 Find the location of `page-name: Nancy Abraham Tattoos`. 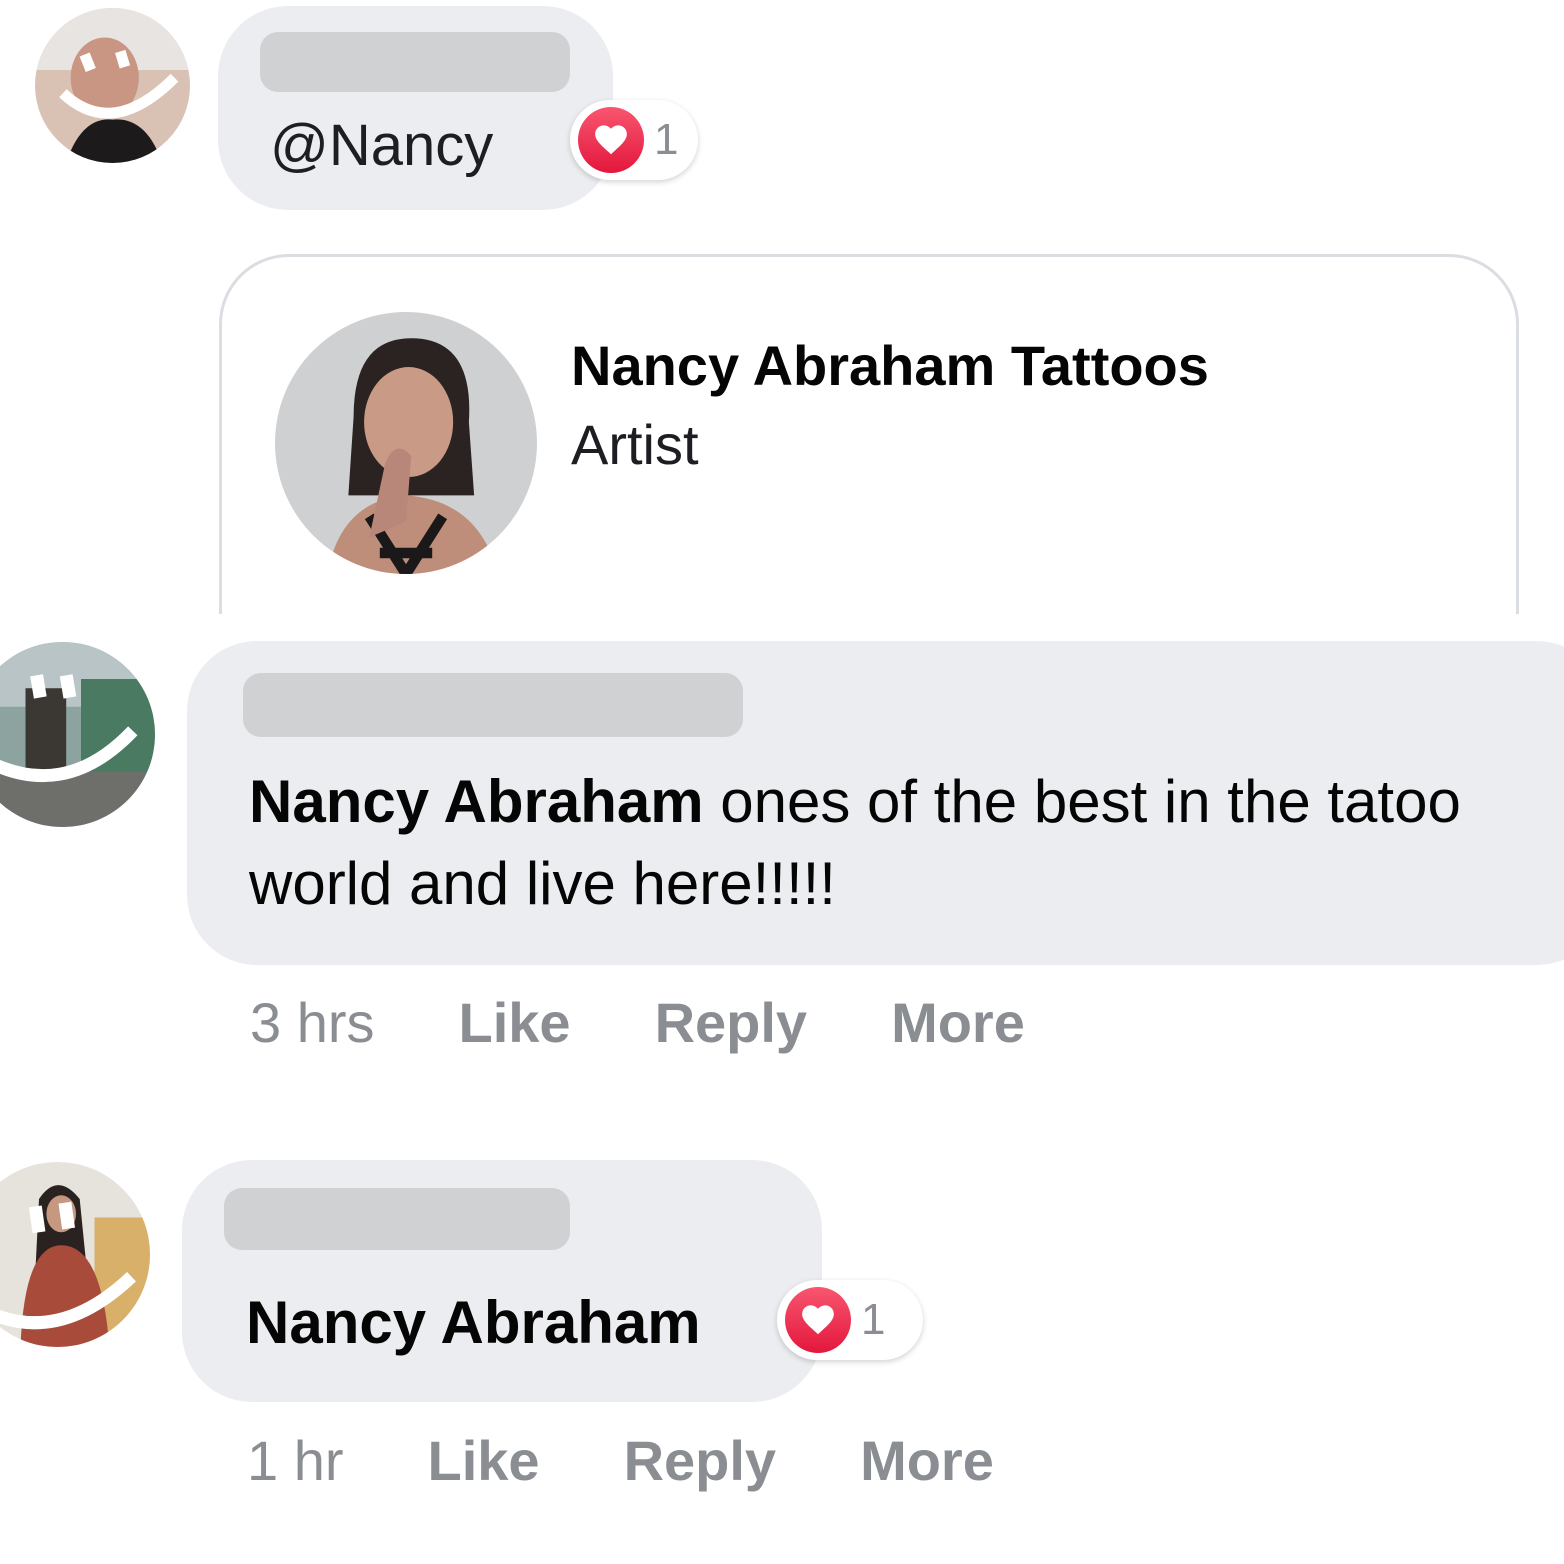

page-name: Nancy Abraham Tattoos is located at coordinates (890, 365).